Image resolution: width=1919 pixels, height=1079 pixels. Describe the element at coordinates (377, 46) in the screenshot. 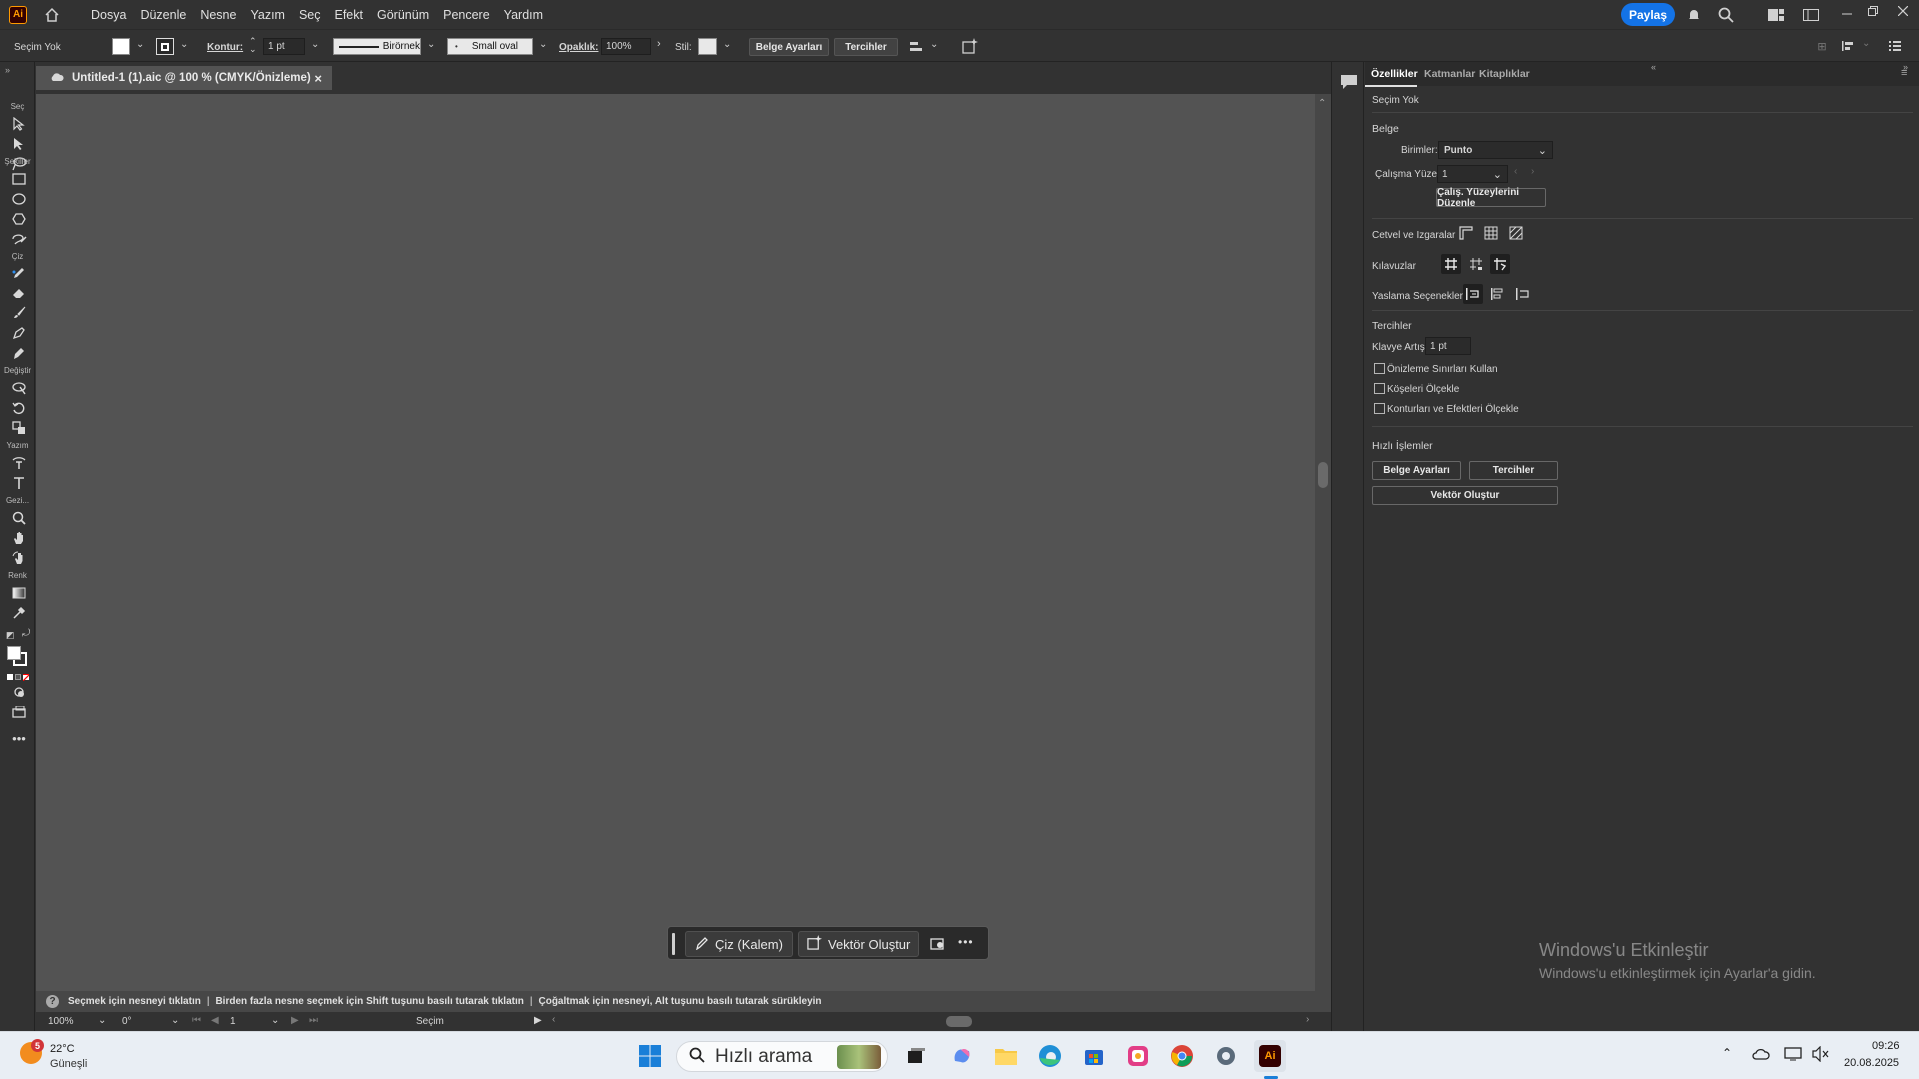

I see `stroke-profile-select: Birörnek` at that location.